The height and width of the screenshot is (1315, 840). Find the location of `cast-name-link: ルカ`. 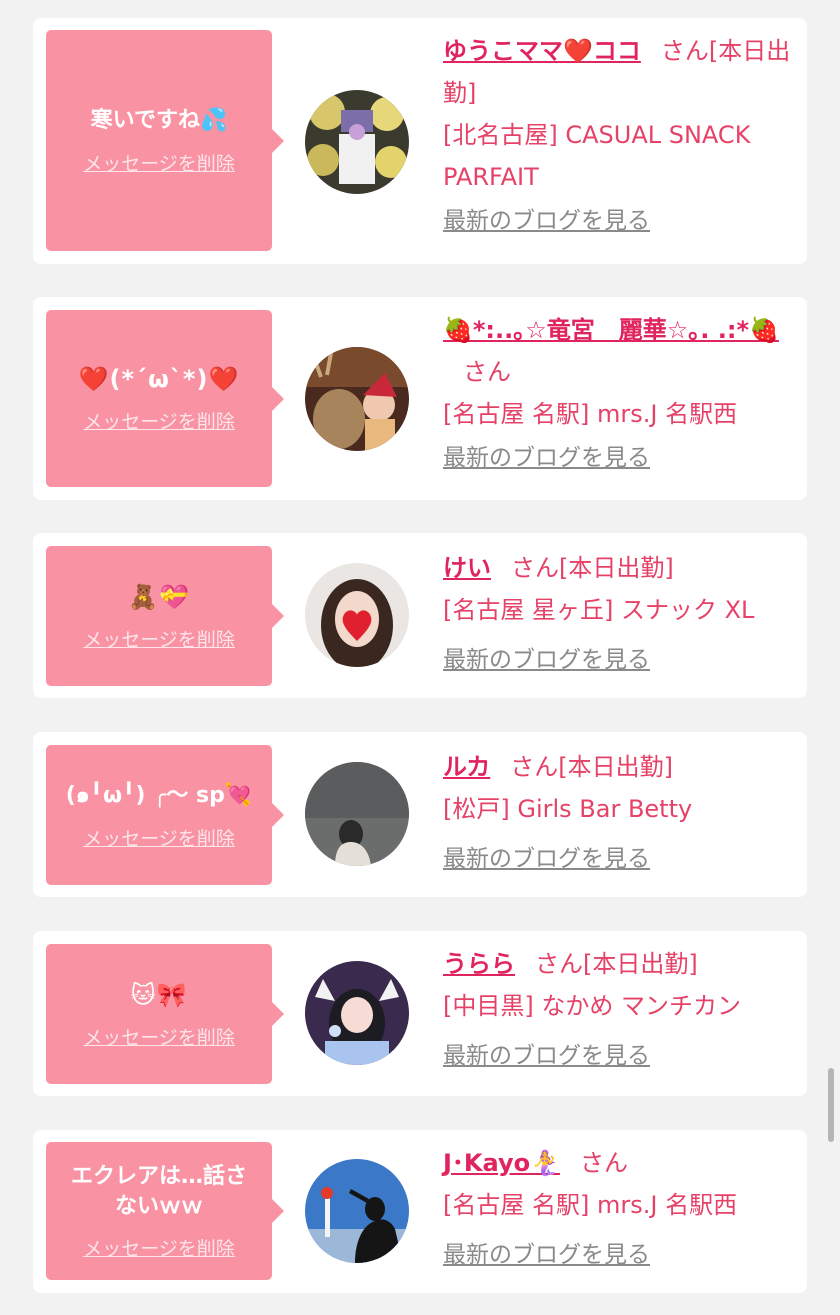

cast-name-link: ルカ is located at coordinates (466, 767).